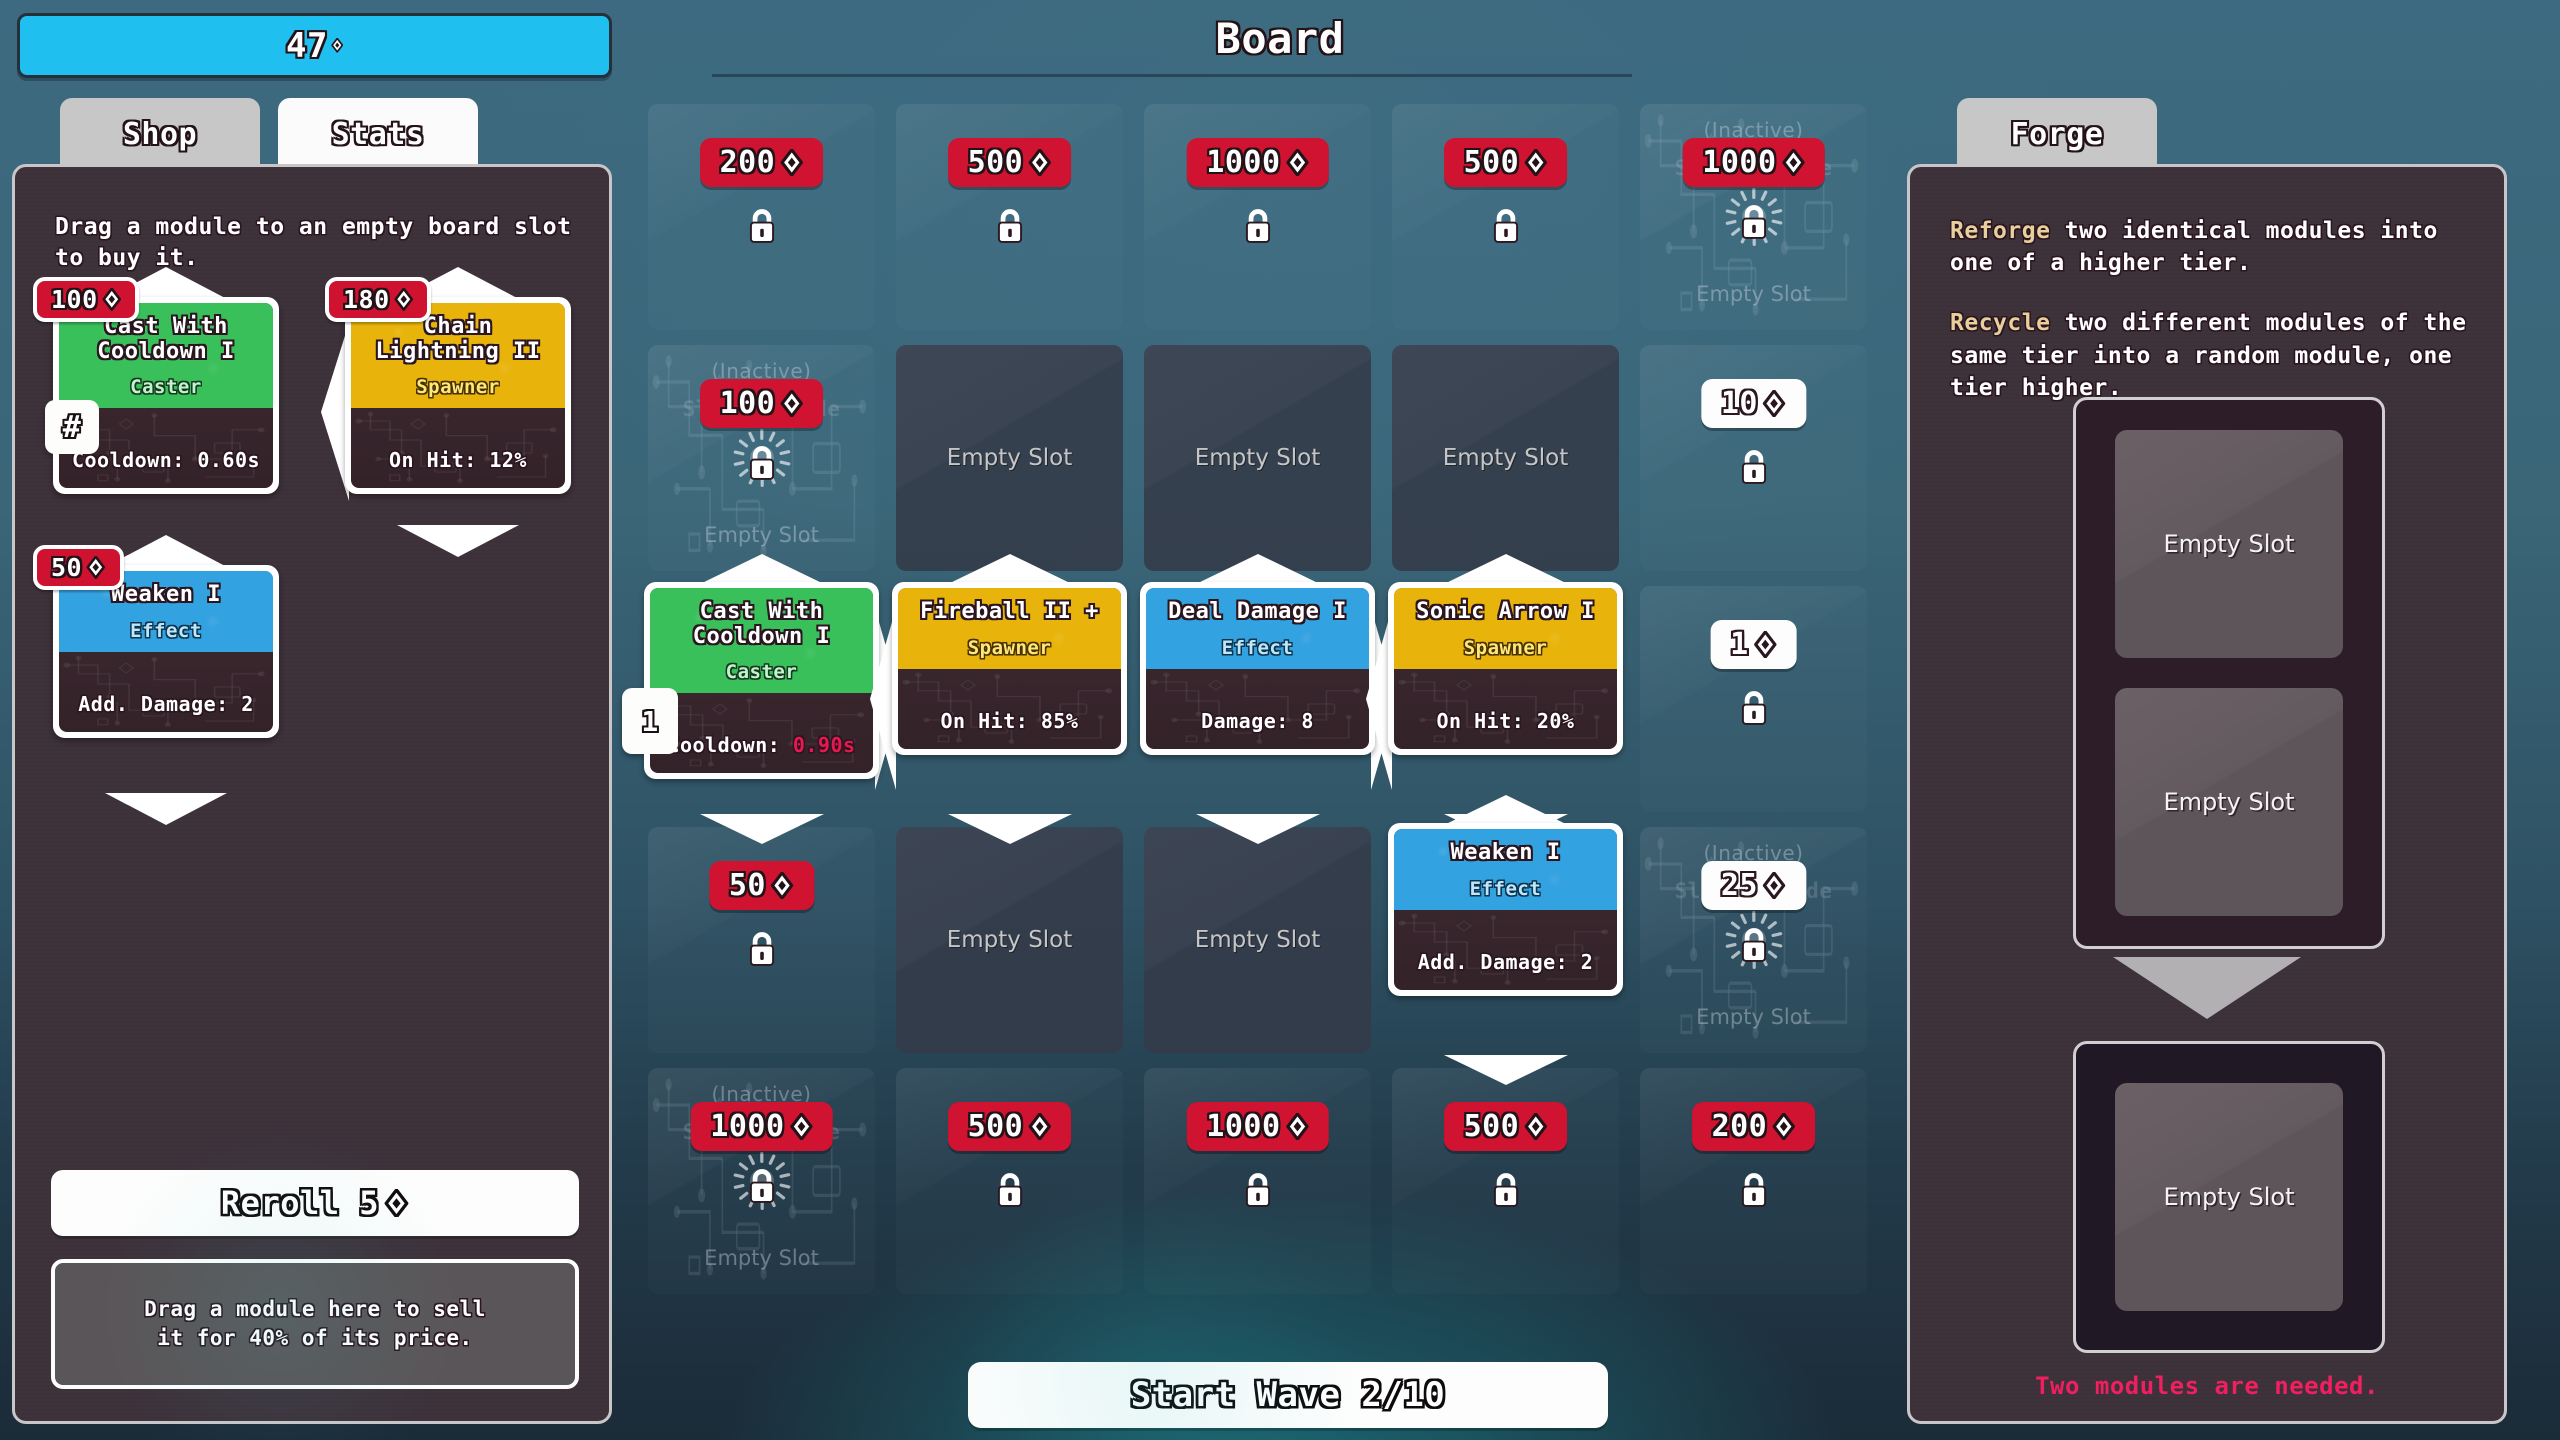 This screenshot has height=1440, width=2560. Describe the element at coordinates (2057, 134) in the screenshot. I see `tab-forge: Forge` at that location.